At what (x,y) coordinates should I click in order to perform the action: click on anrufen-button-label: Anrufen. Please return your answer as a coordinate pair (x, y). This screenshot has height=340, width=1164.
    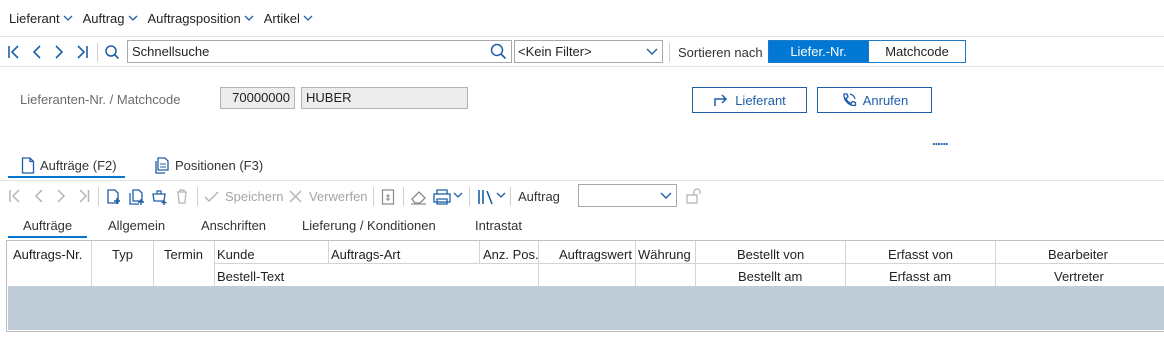
    Looking at the image, I should click on (885, 100).